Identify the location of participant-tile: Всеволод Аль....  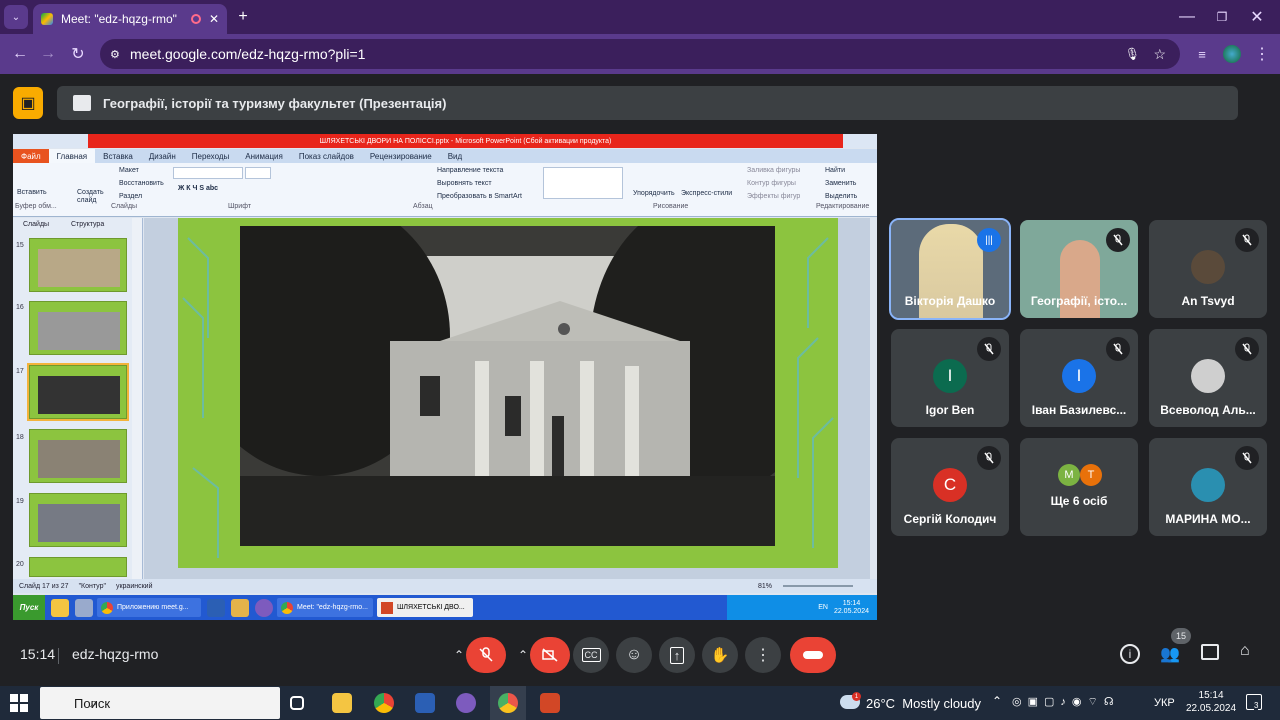
(1208, 378).